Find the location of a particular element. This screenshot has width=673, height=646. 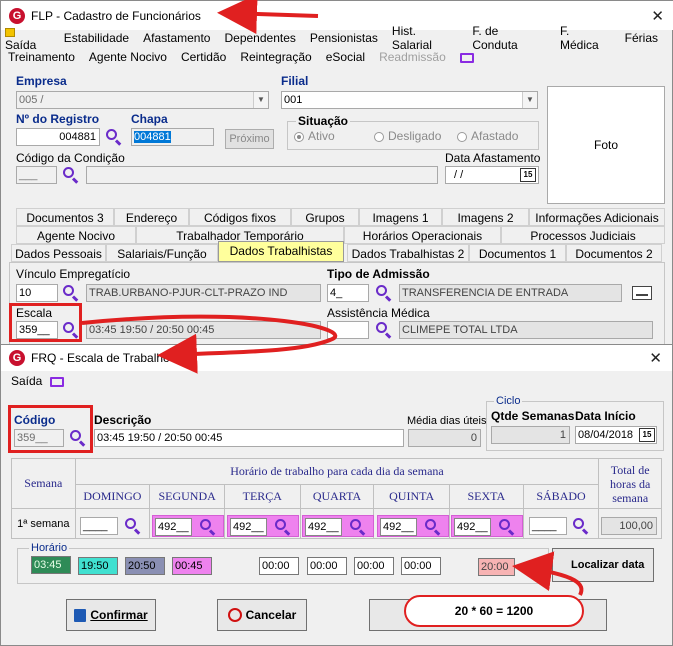

total-arrow is located at coordinates (548, 573).